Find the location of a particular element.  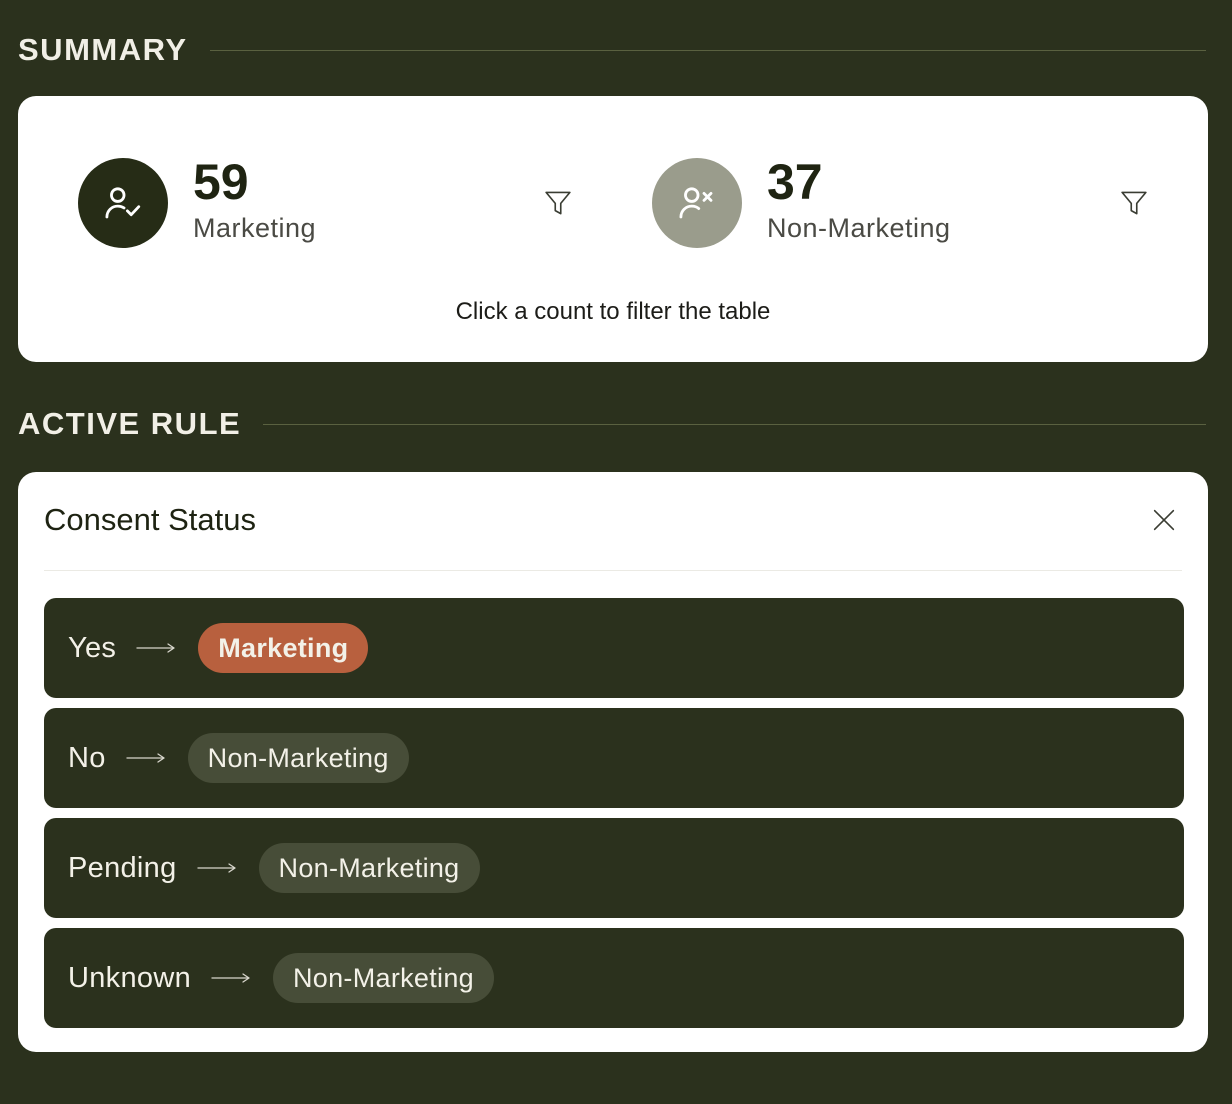

active-rule-section-header: ACTIVE RULE is located at coordinates (612, 424).